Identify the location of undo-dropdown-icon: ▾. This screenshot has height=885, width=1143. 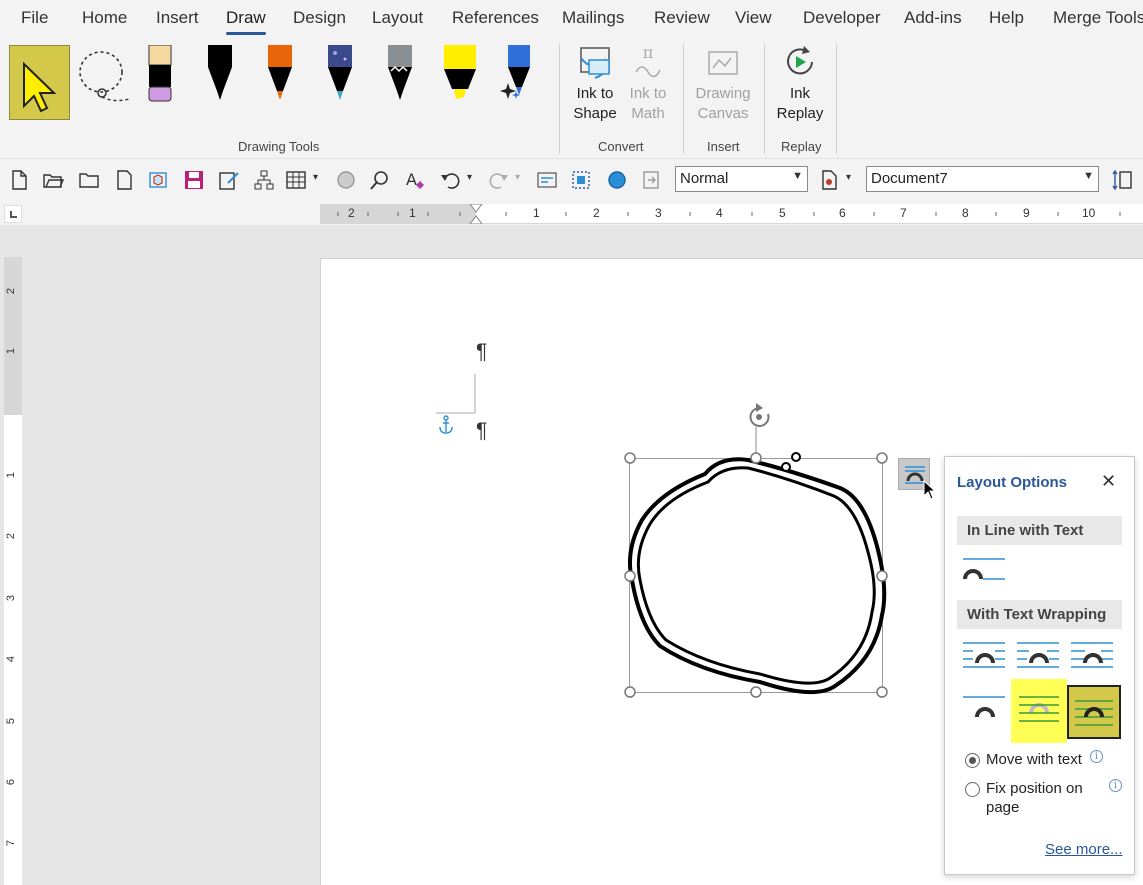
(469, 177).